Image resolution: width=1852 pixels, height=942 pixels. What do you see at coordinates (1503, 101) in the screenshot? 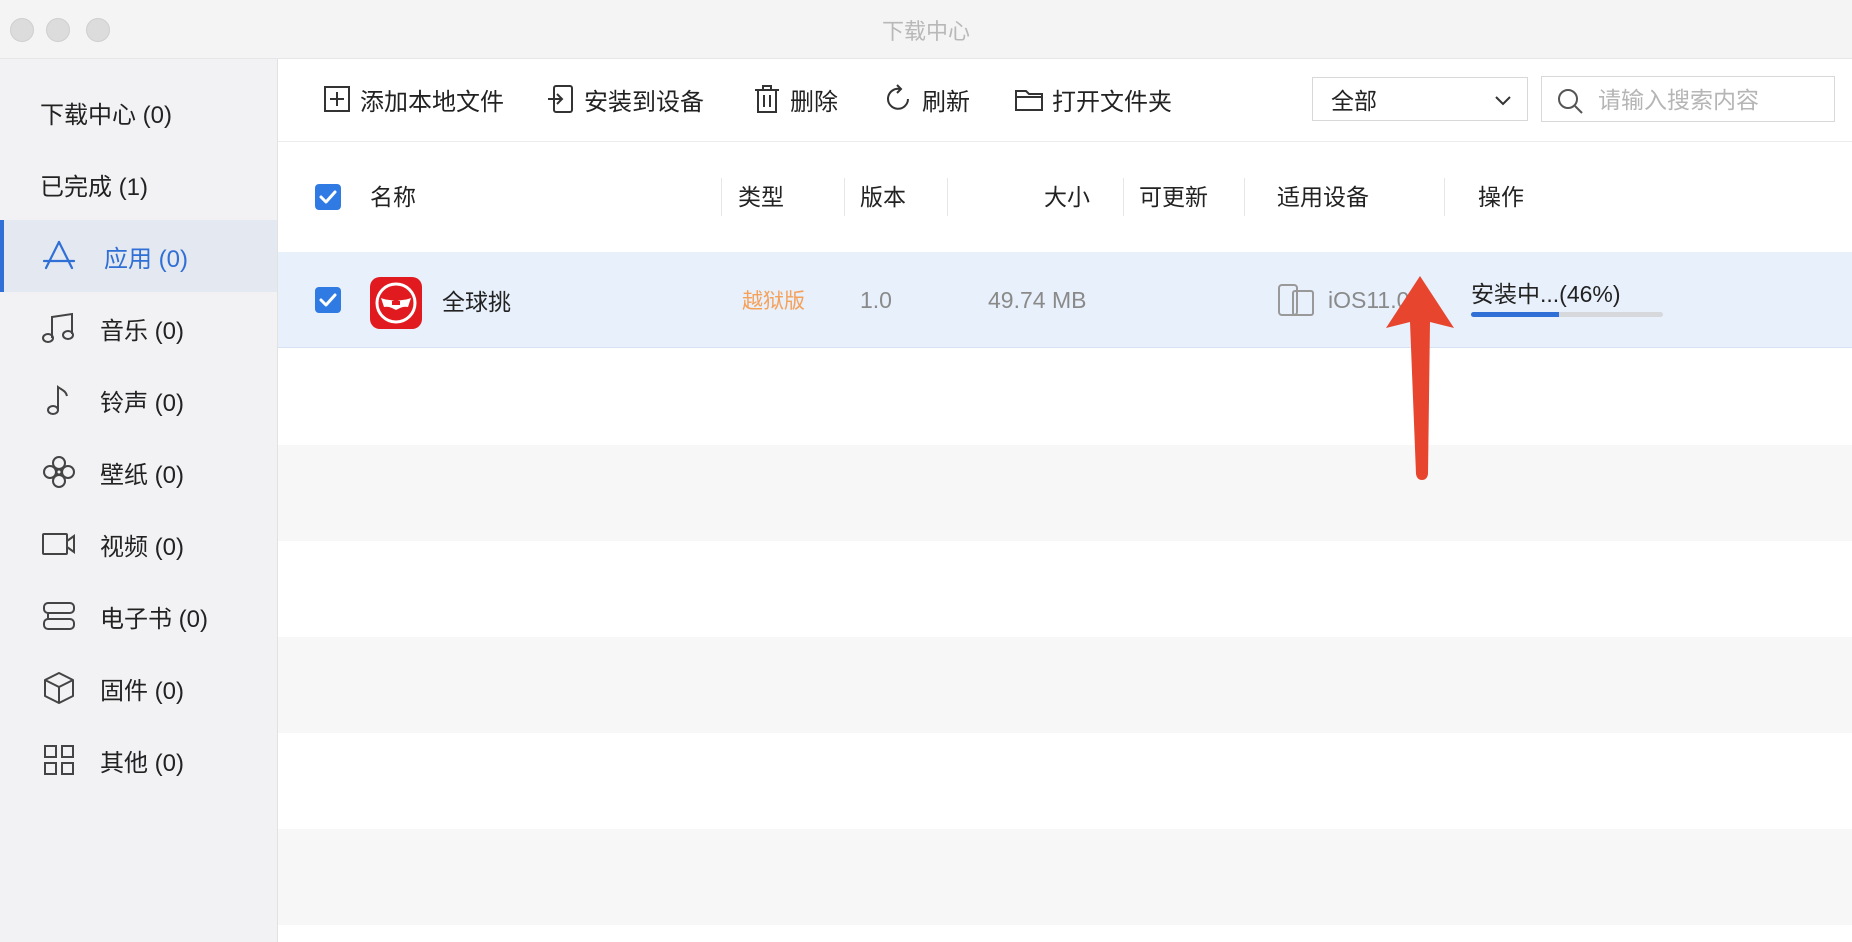
I see `chevron-down-icon` at bounding box center [1503, 101].